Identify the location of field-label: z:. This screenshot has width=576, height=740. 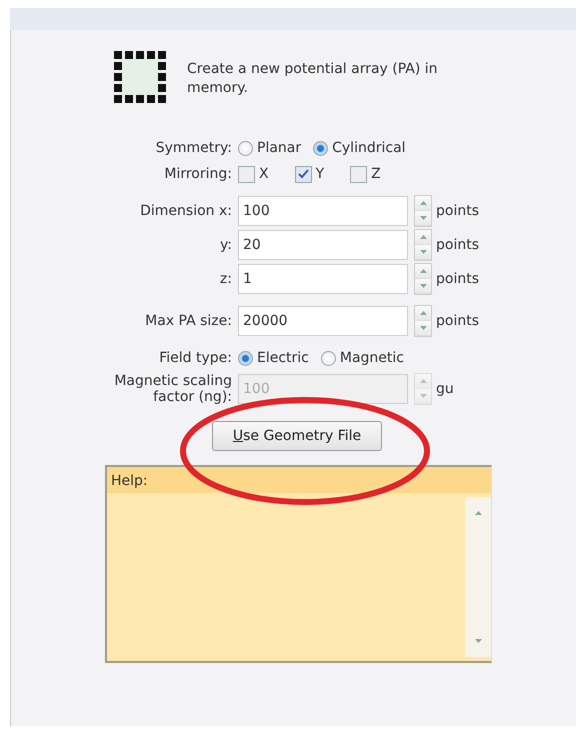
(225, 279).